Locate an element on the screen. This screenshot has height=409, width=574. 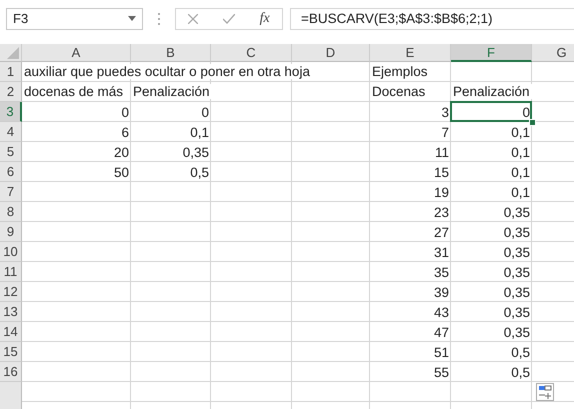
column-header: G is located at coordinates (553, 53).